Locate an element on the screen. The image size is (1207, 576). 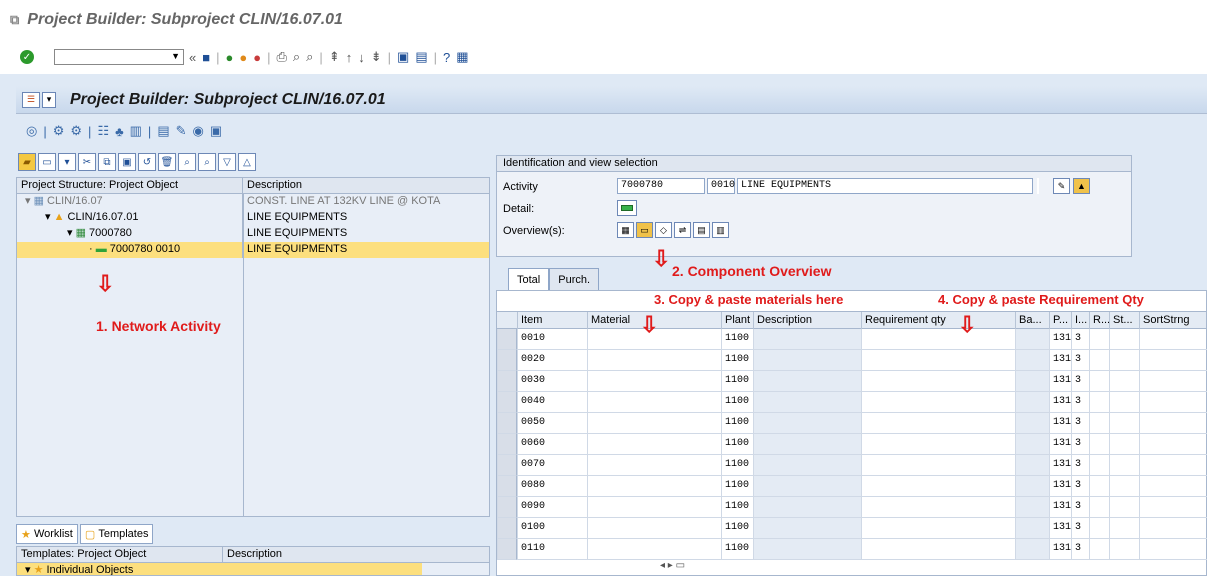
col-sortstrng: SortStrng is located at coordinates (1173, 321).